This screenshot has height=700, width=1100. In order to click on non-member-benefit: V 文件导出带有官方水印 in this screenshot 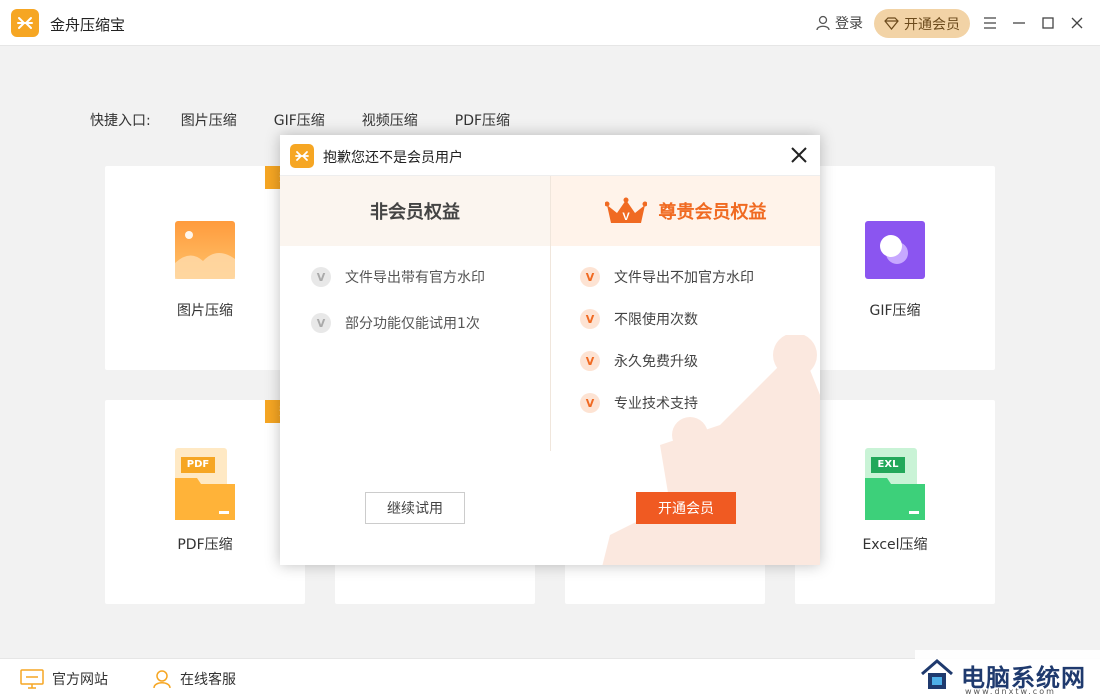, I will do `click(398, 277)`.